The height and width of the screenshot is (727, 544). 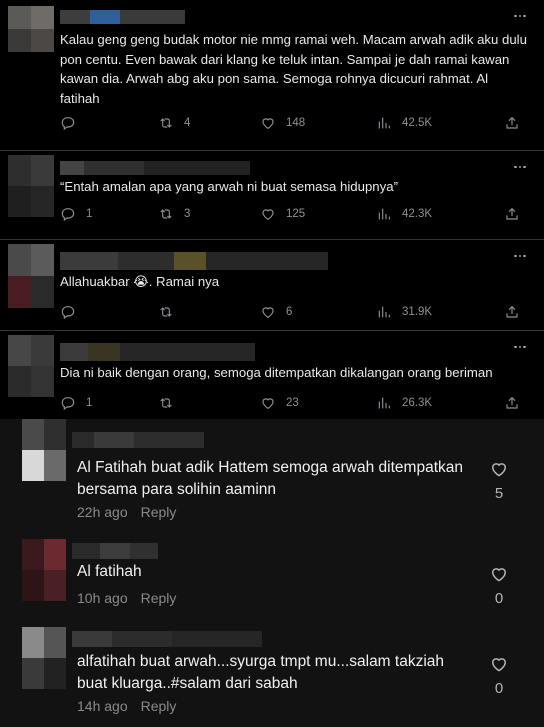 I want to click on like-button: 6, so click(x=276, y=312).